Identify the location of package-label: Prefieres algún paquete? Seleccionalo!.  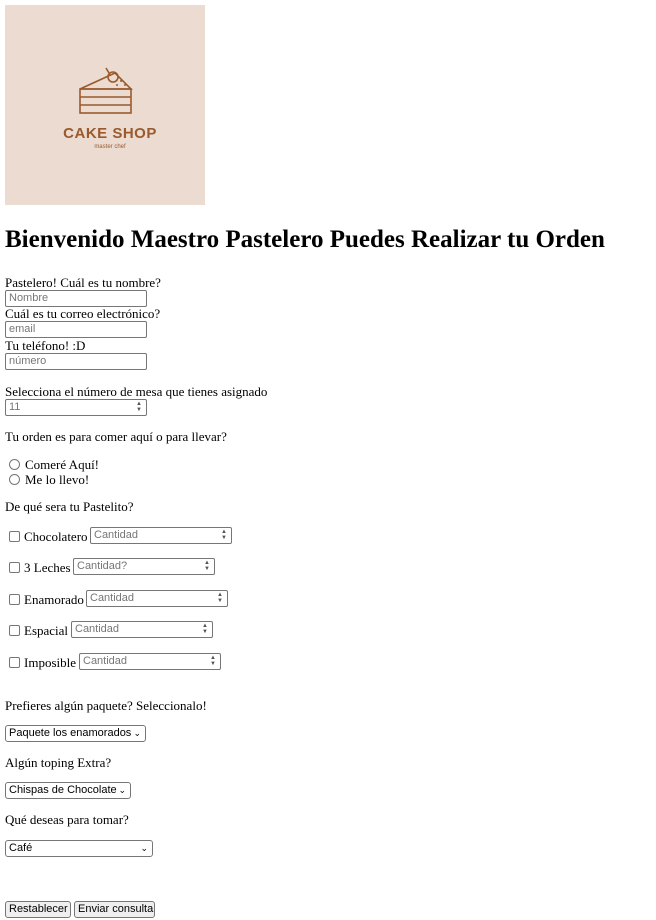
(106, 705).